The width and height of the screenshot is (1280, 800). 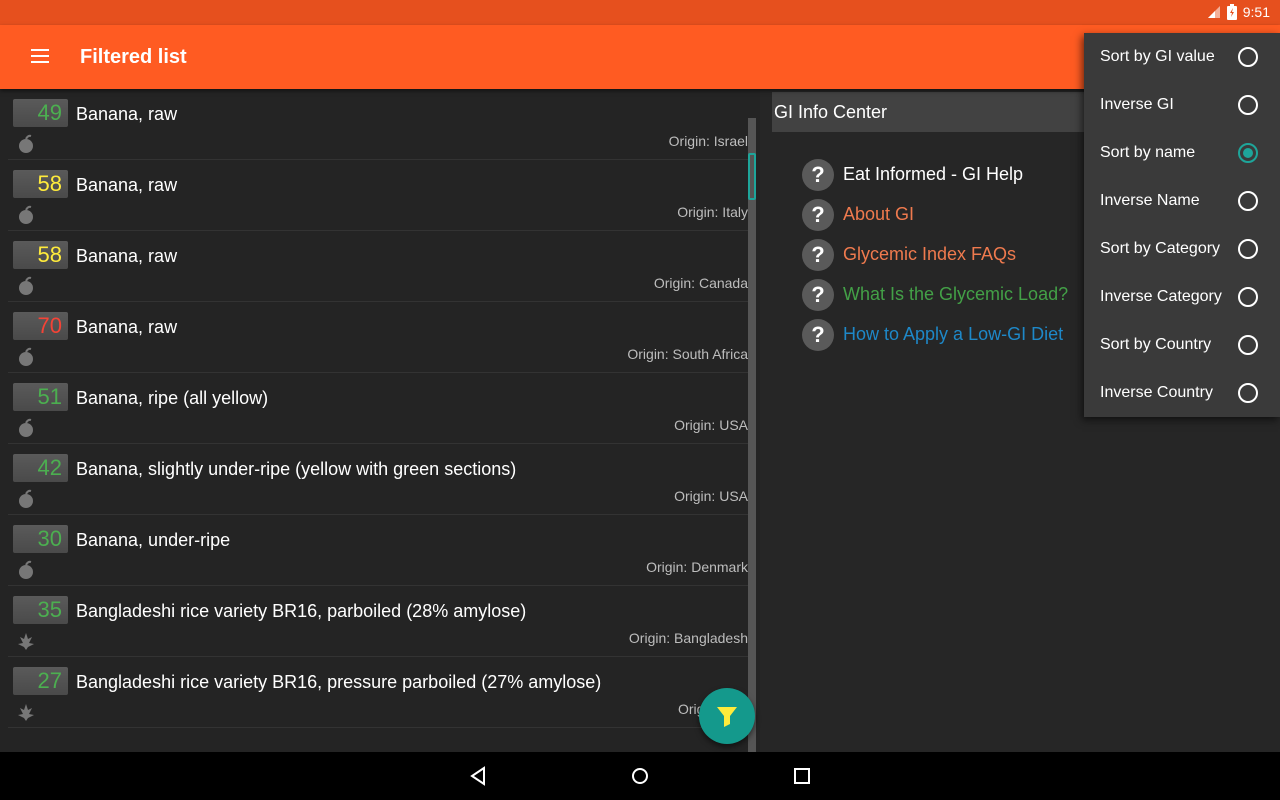 I want to click on list-item: 30 Banana, under-ripe Origin: Denmark, so click(x=378, y=550).